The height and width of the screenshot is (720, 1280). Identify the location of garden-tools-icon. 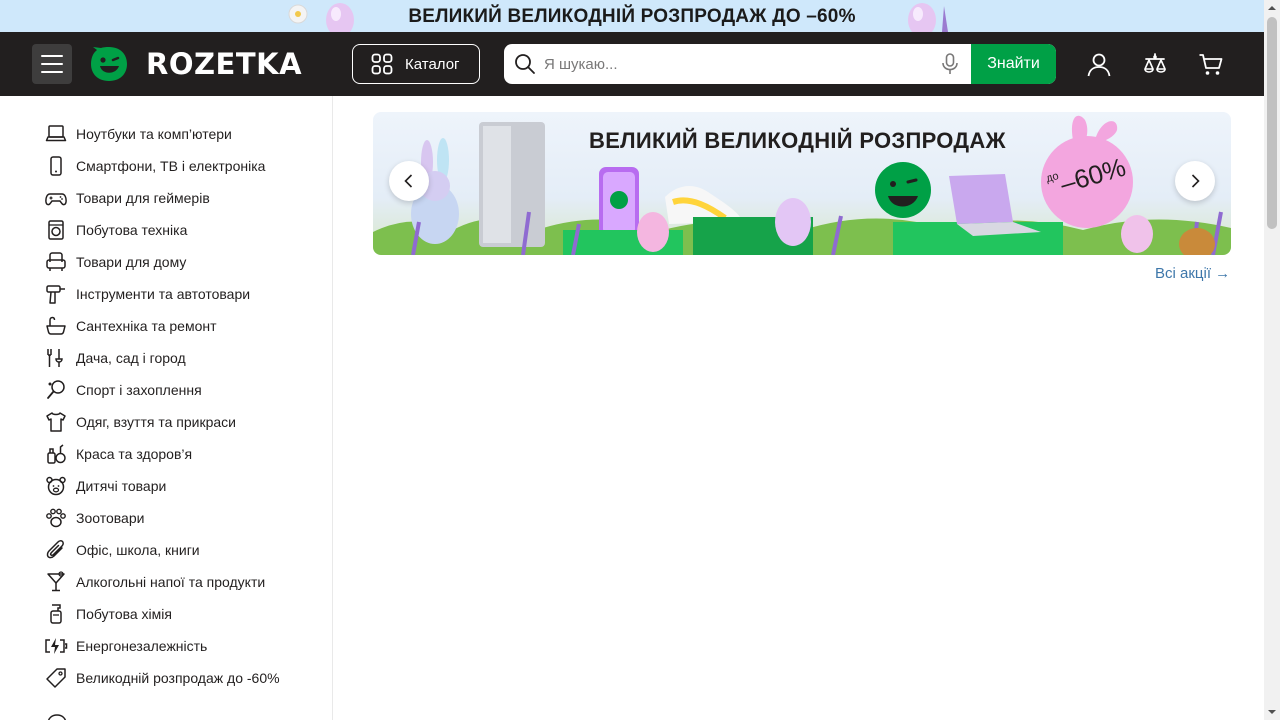
(56, 358).